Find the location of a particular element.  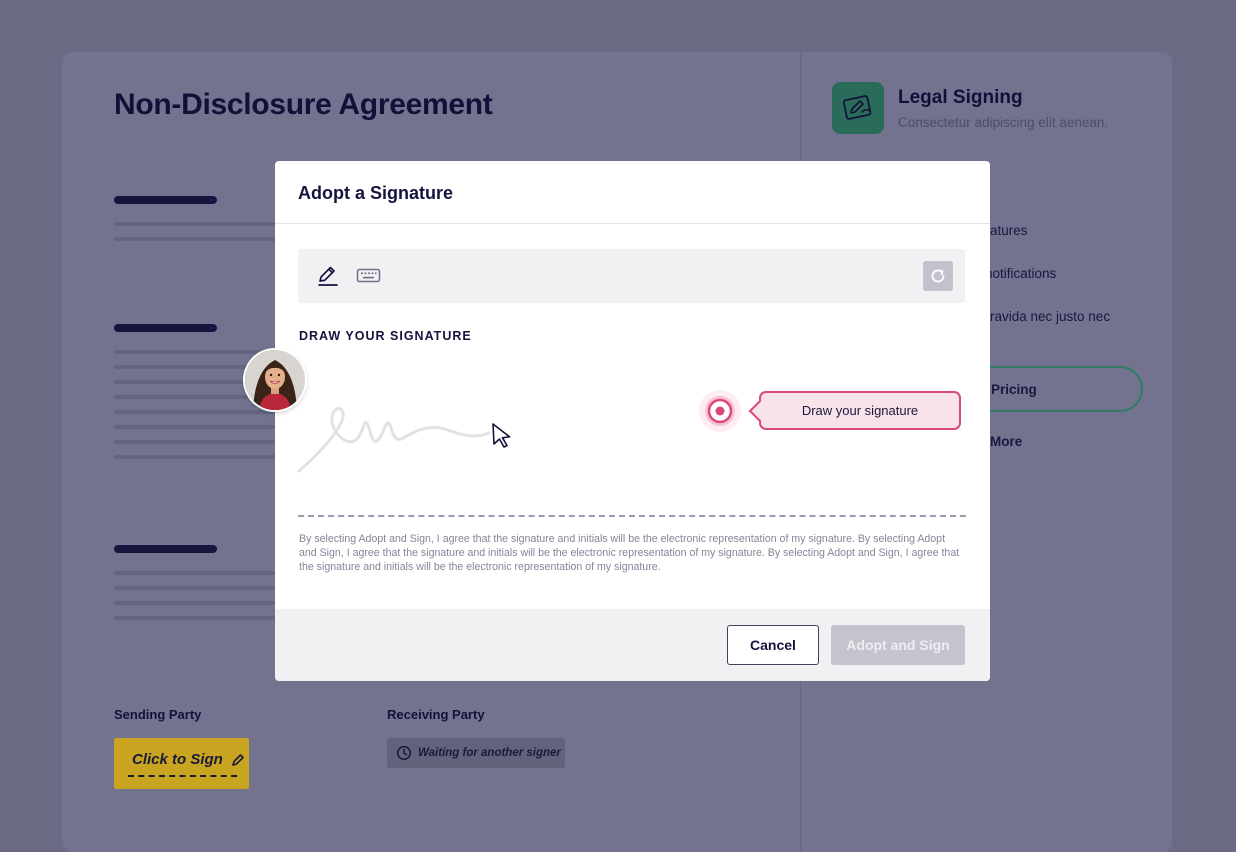

waiting-status-badge: Waiting for another signer is located at coordinates (476, 753).